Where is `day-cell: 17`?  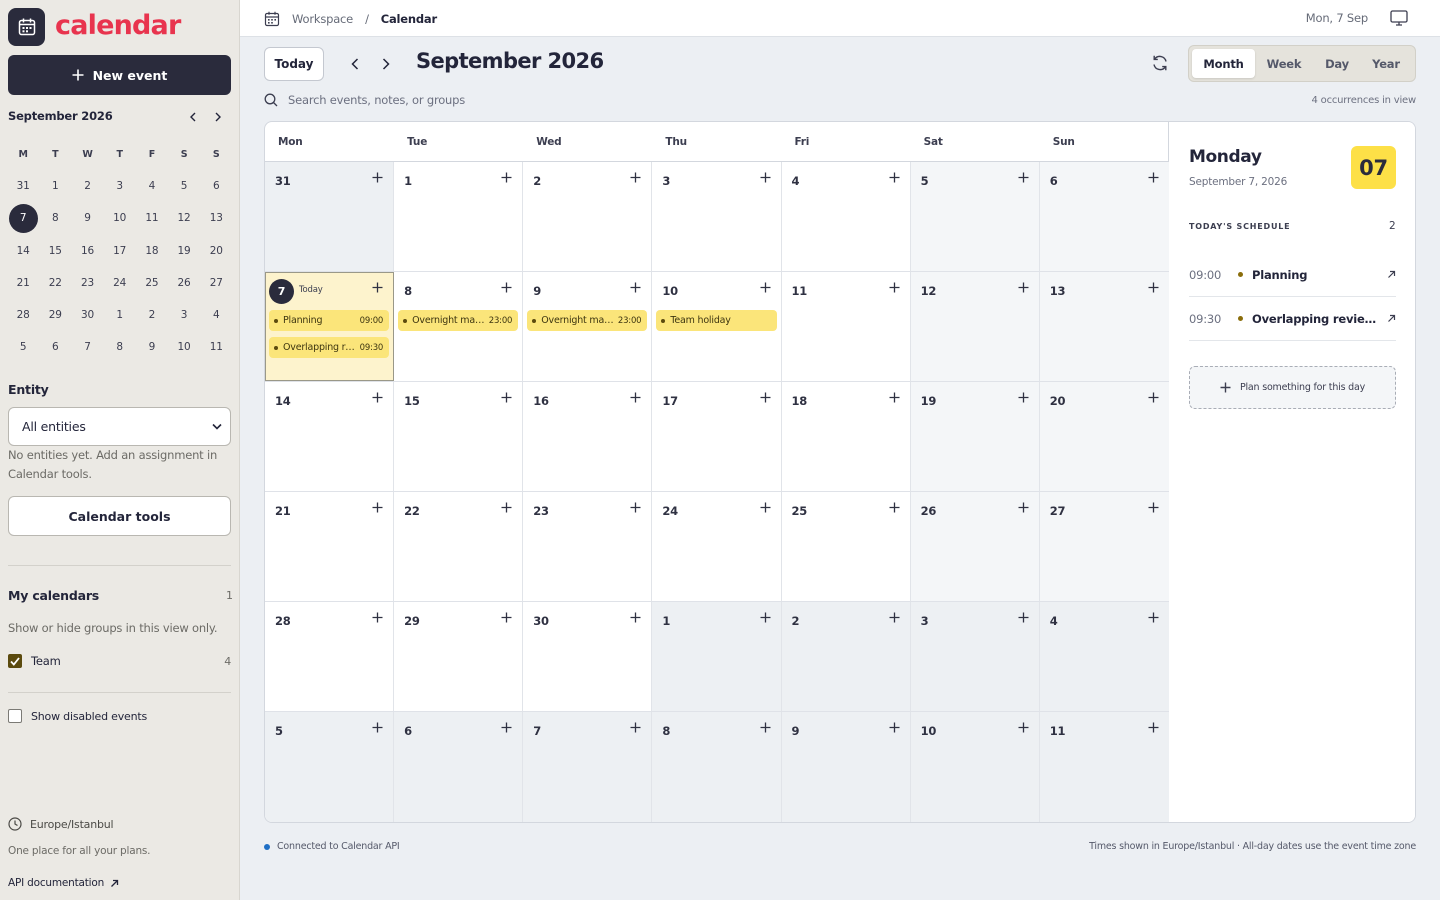
day-cell: 17 is located at coordinates (717, 436).